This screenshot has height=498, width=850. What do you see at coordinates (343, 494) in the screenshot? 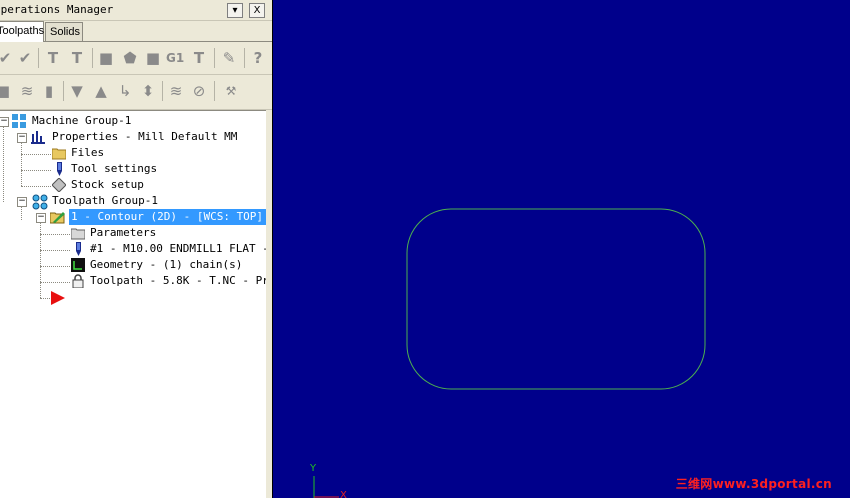
I see `axis-x-label: X` at bounding box center [343, 494].